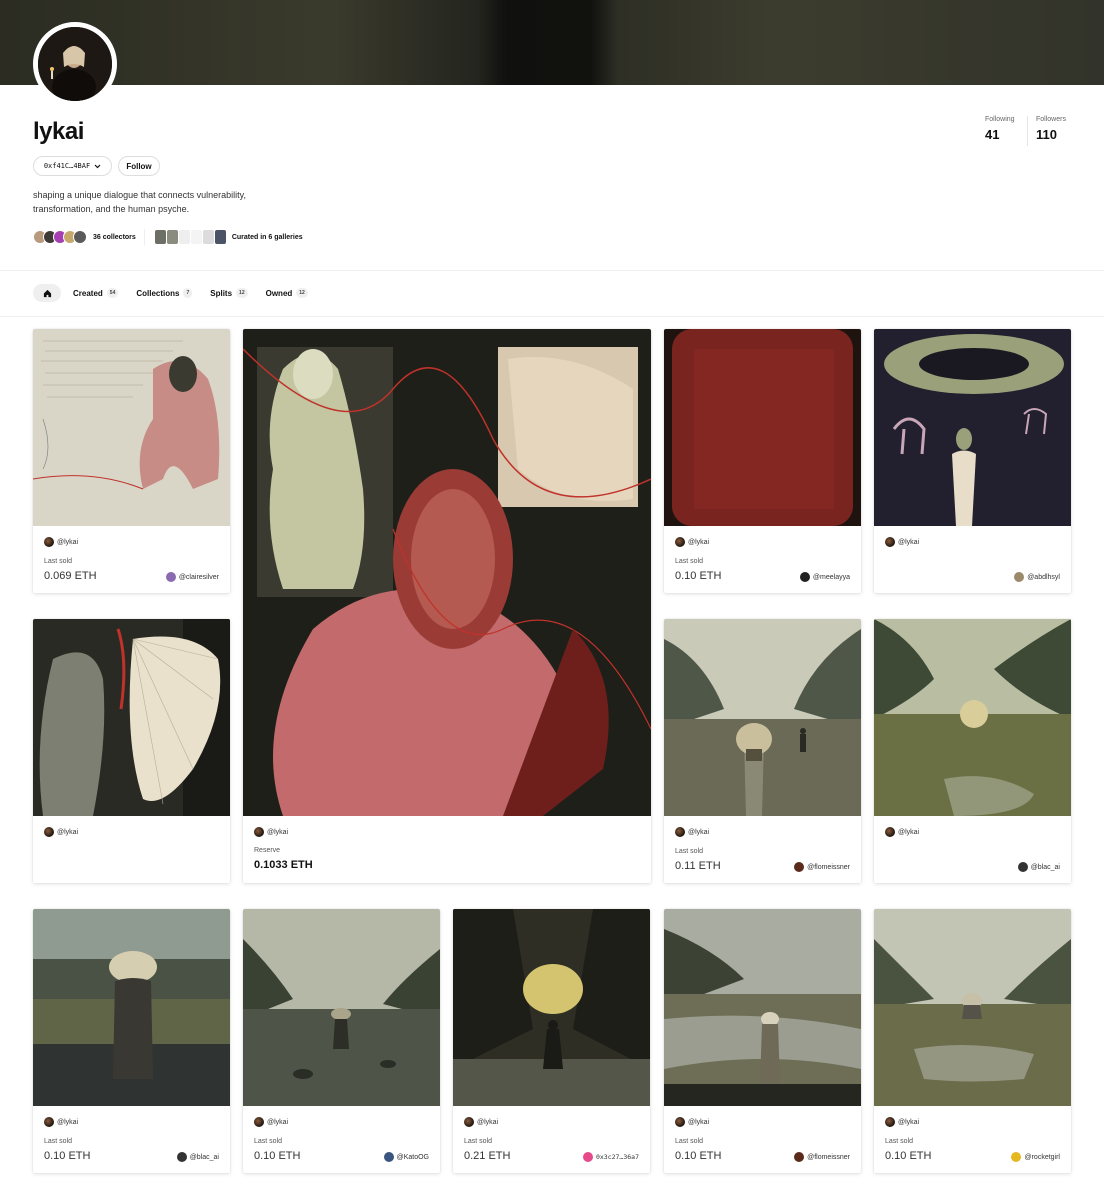  Describe the element at coordinates (60, 237) in the screenshot. I see `collectors-avatars` at that location.